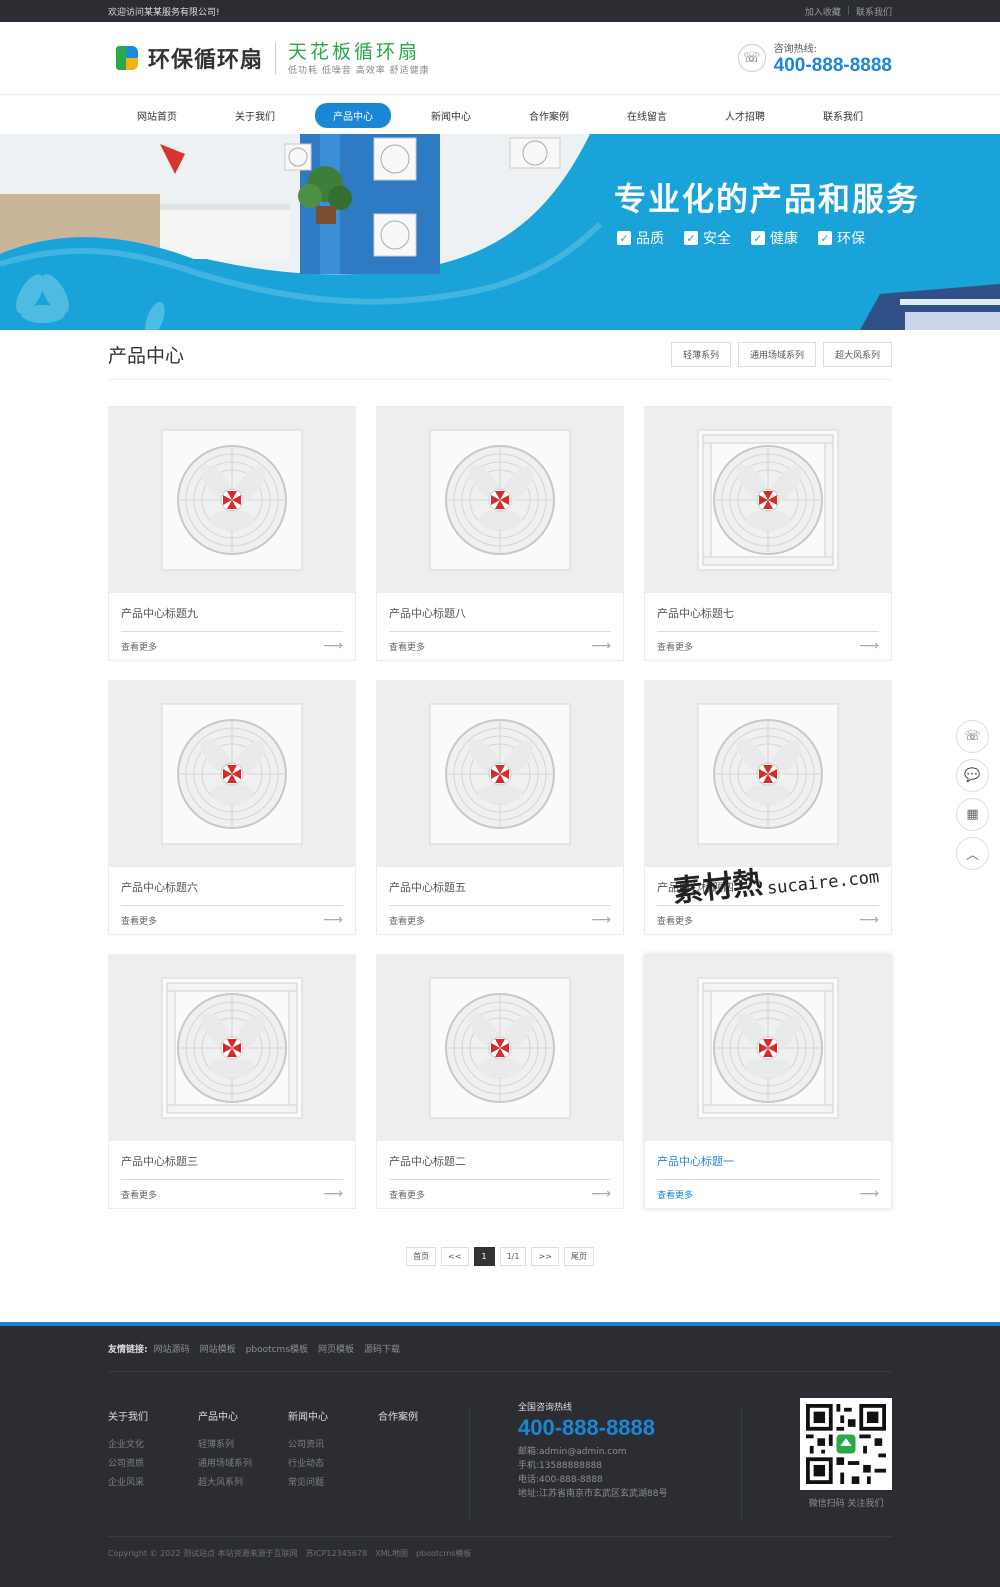  I want to click on nav-item-message: 在线留言, so click(647, 115).